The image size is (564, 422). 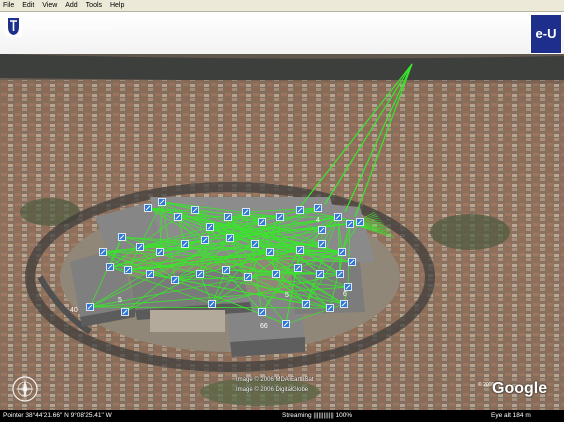 What do you see at coordinates (546, 34) in the screenshot?
I see `eu-logo: e-U` at bounding box center [546, 34].